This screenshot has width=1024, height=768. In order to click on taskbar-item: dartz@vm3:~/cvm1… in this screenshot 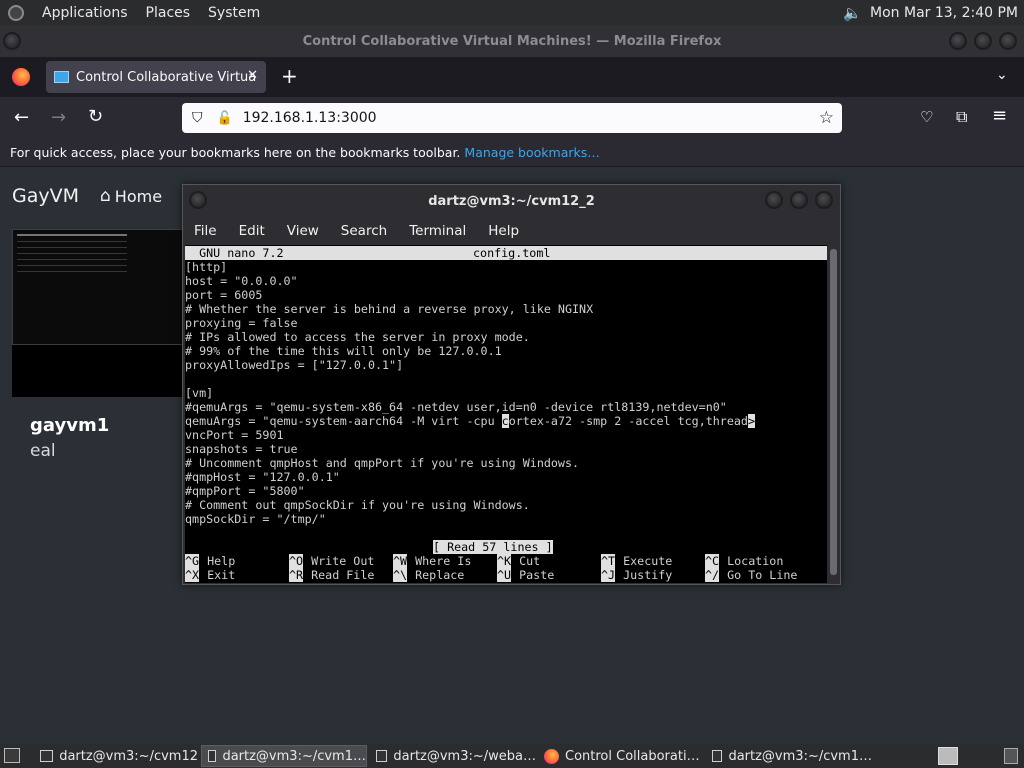, I will do `click(789, 756)`.